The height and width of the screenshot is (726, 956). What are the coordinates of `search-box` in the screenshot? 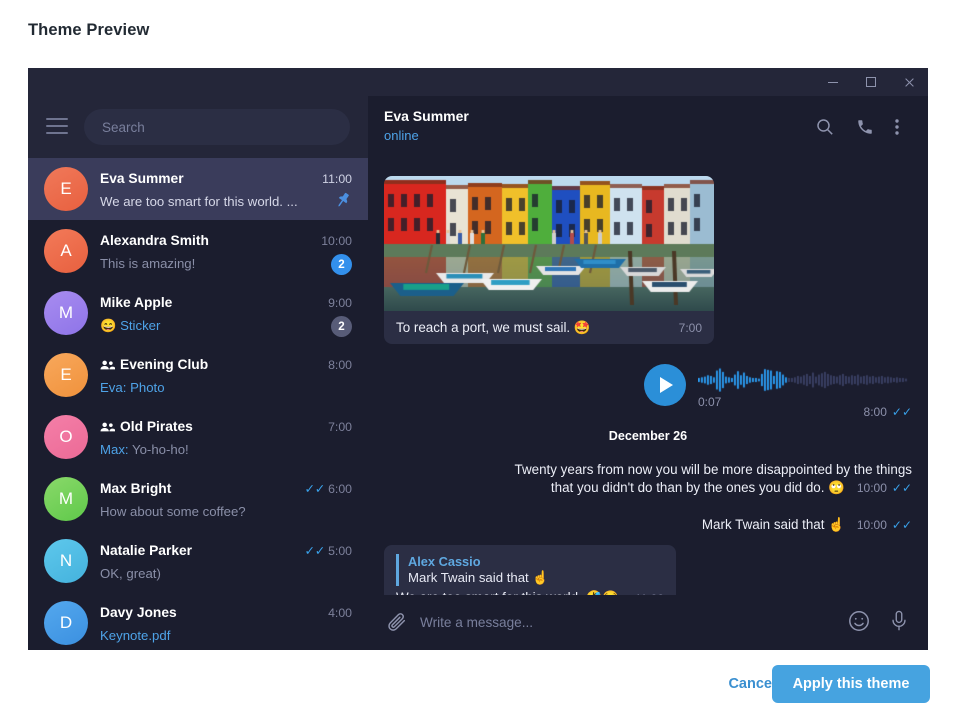 It's located at (217, 127).